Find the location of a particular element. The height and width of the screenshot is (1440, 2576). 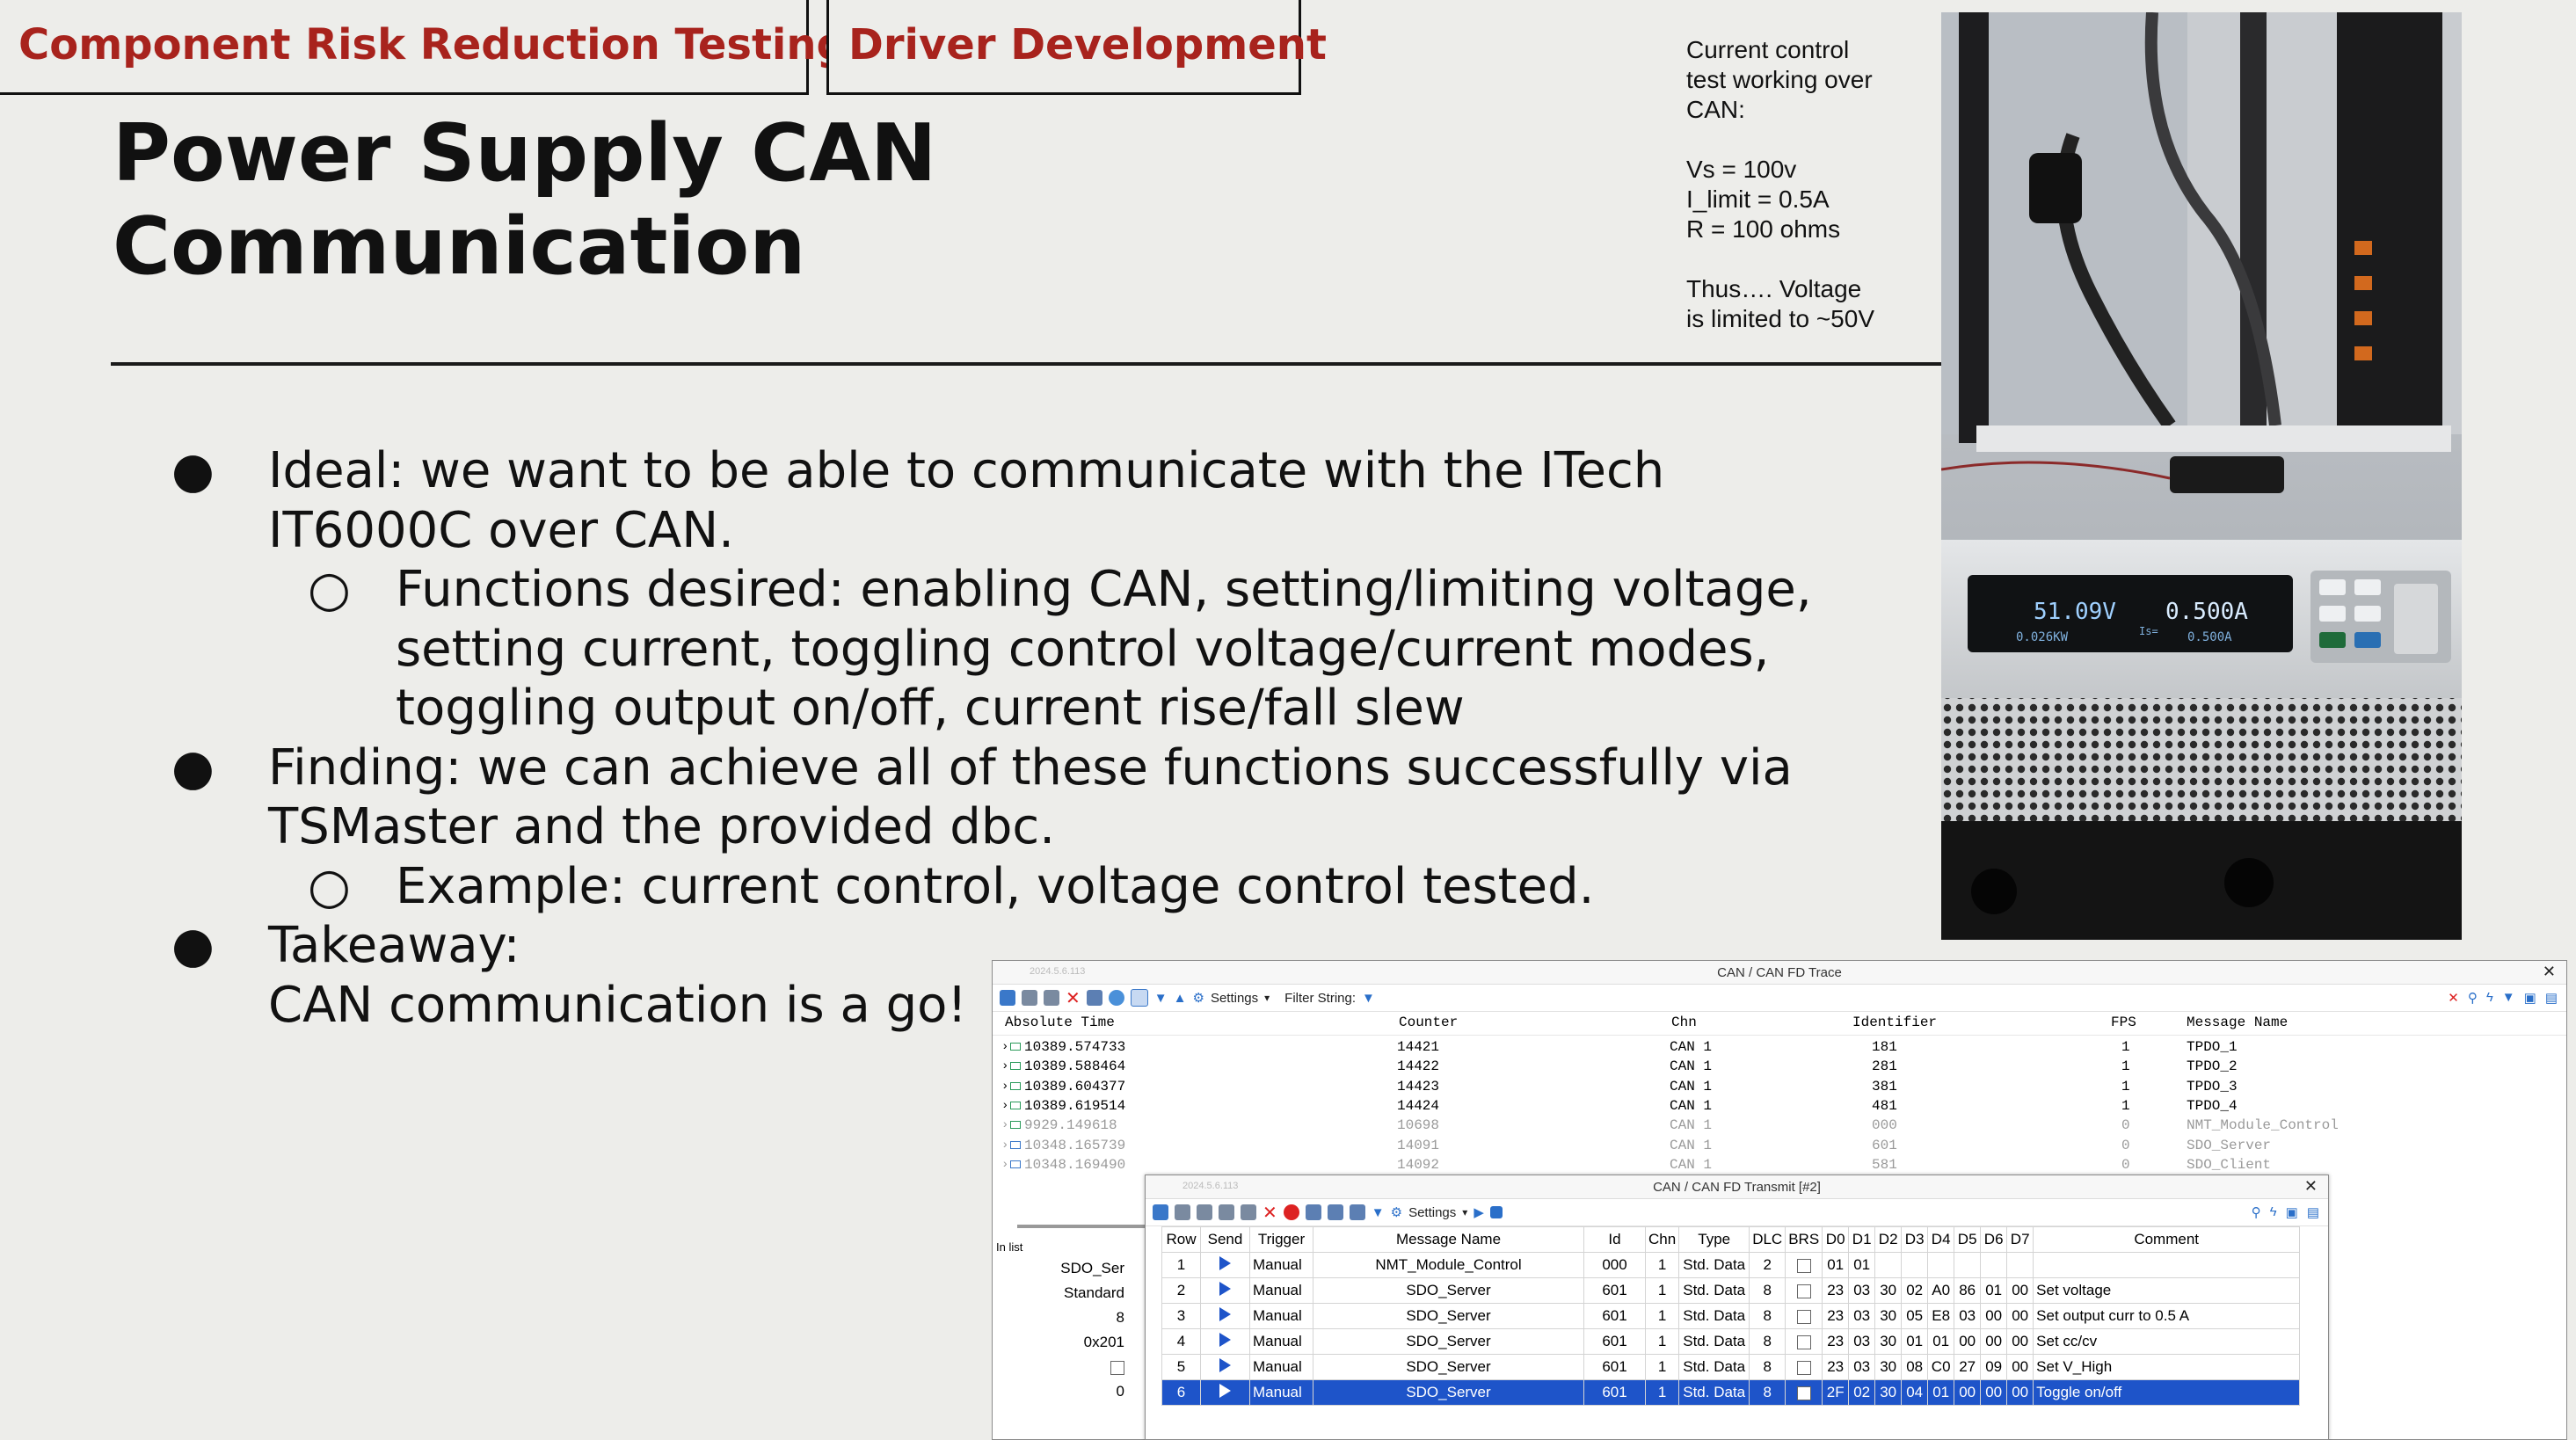

clear-icon: ✕ is located at coordinates (1073, 998).